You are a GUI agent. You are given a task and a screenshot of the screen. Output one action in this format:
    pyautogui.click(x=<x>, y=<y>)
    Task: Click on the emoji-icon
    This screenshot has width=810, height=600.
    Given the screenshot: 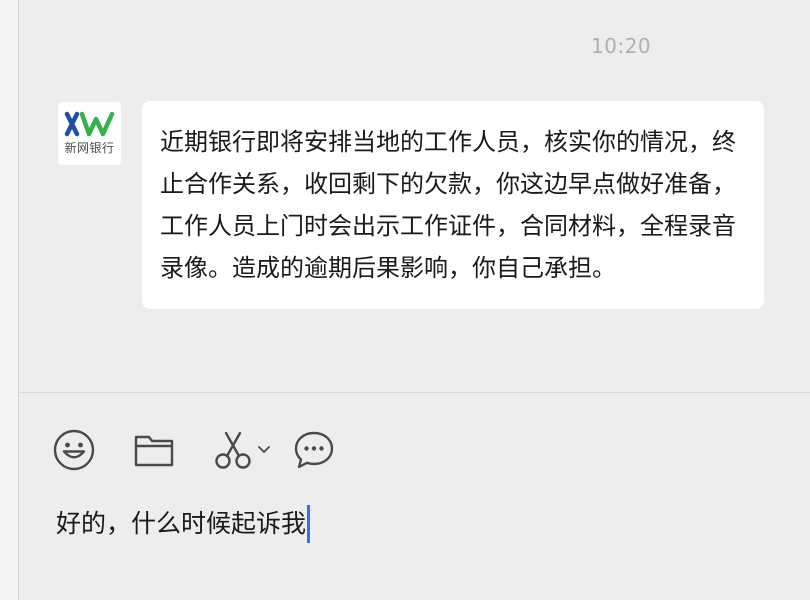 What is the action you would take?
    pyautogui.click(x=74, y=450)
    